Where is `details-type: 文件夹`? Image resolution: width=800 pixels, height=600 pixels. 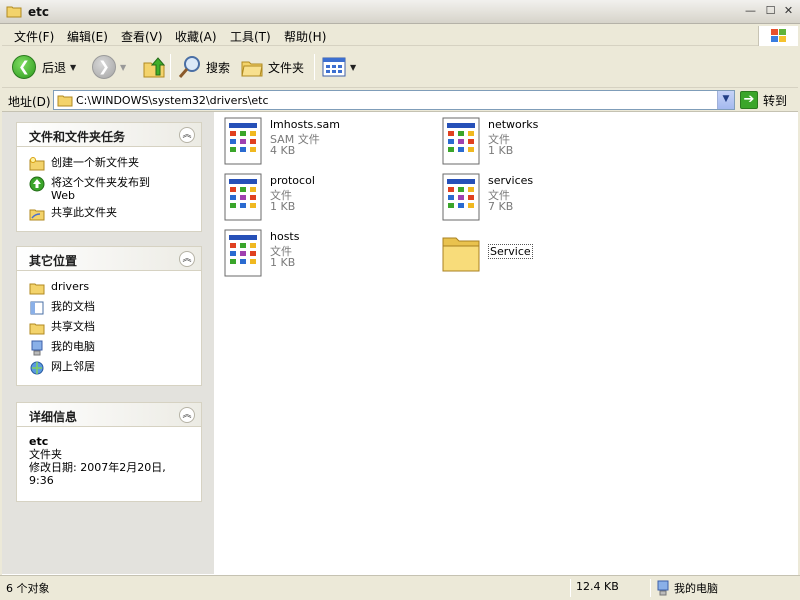 details-type: 文件夹 is located at coordinates (45, 454).